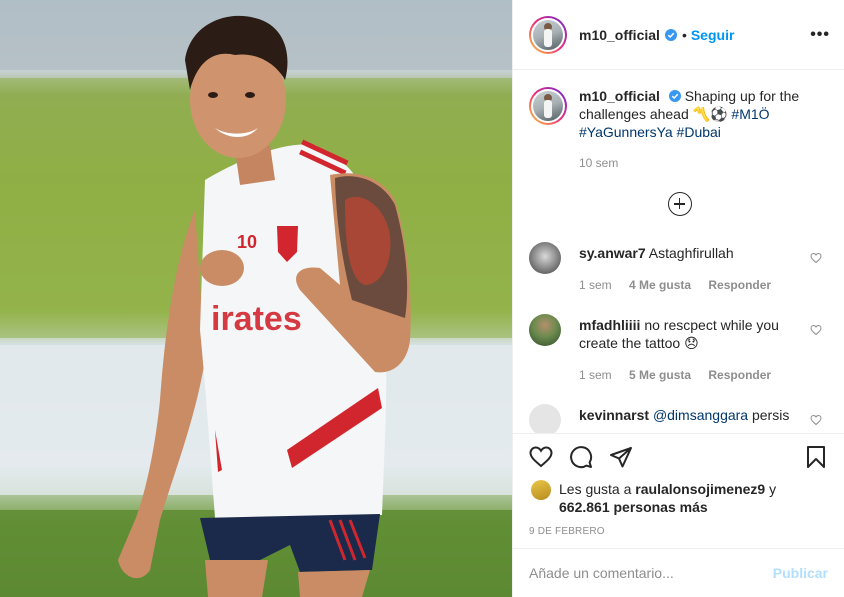 The width and height of the screenshot is (844, 597). What do you see at coordinates (548, 34) in the screenshot?
I see `author-avatar` at bounding box center [548, 34].